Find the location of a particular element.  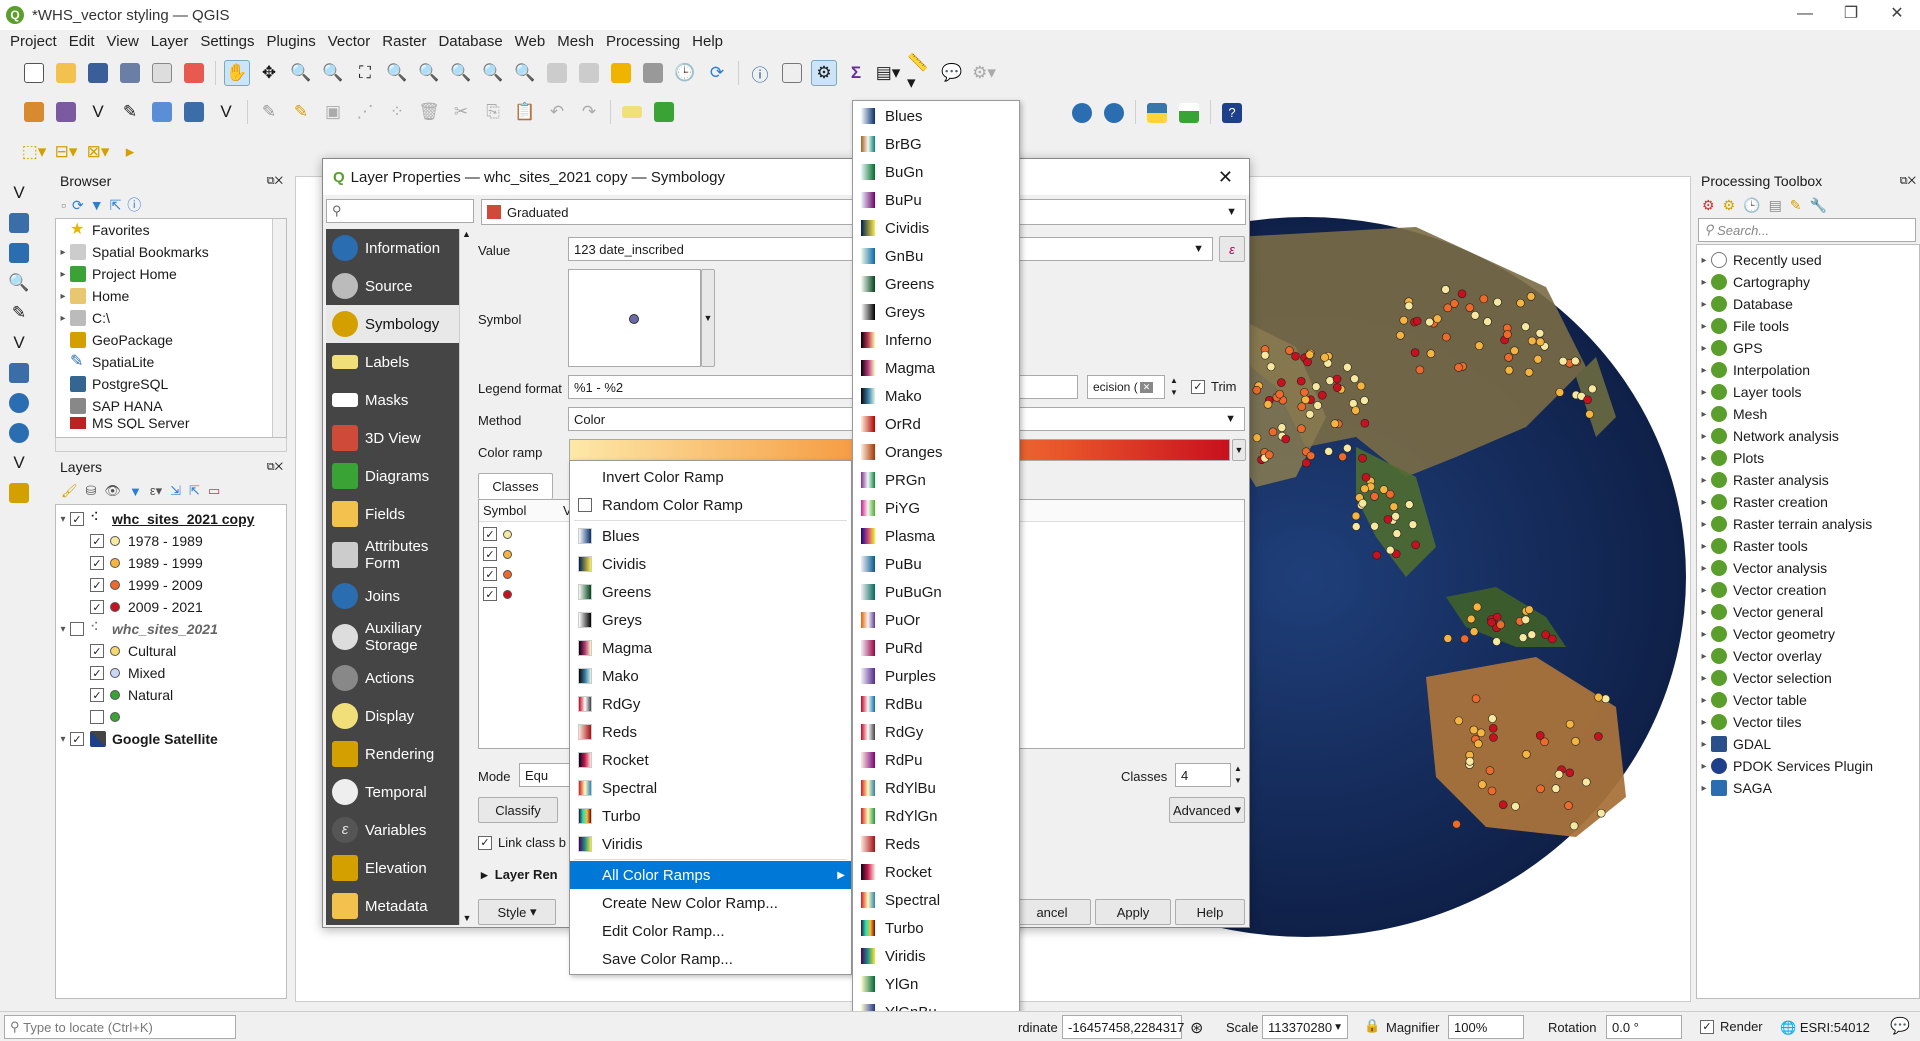

all-ramps-item: PuBuGn is located at coordinates (936, 592).